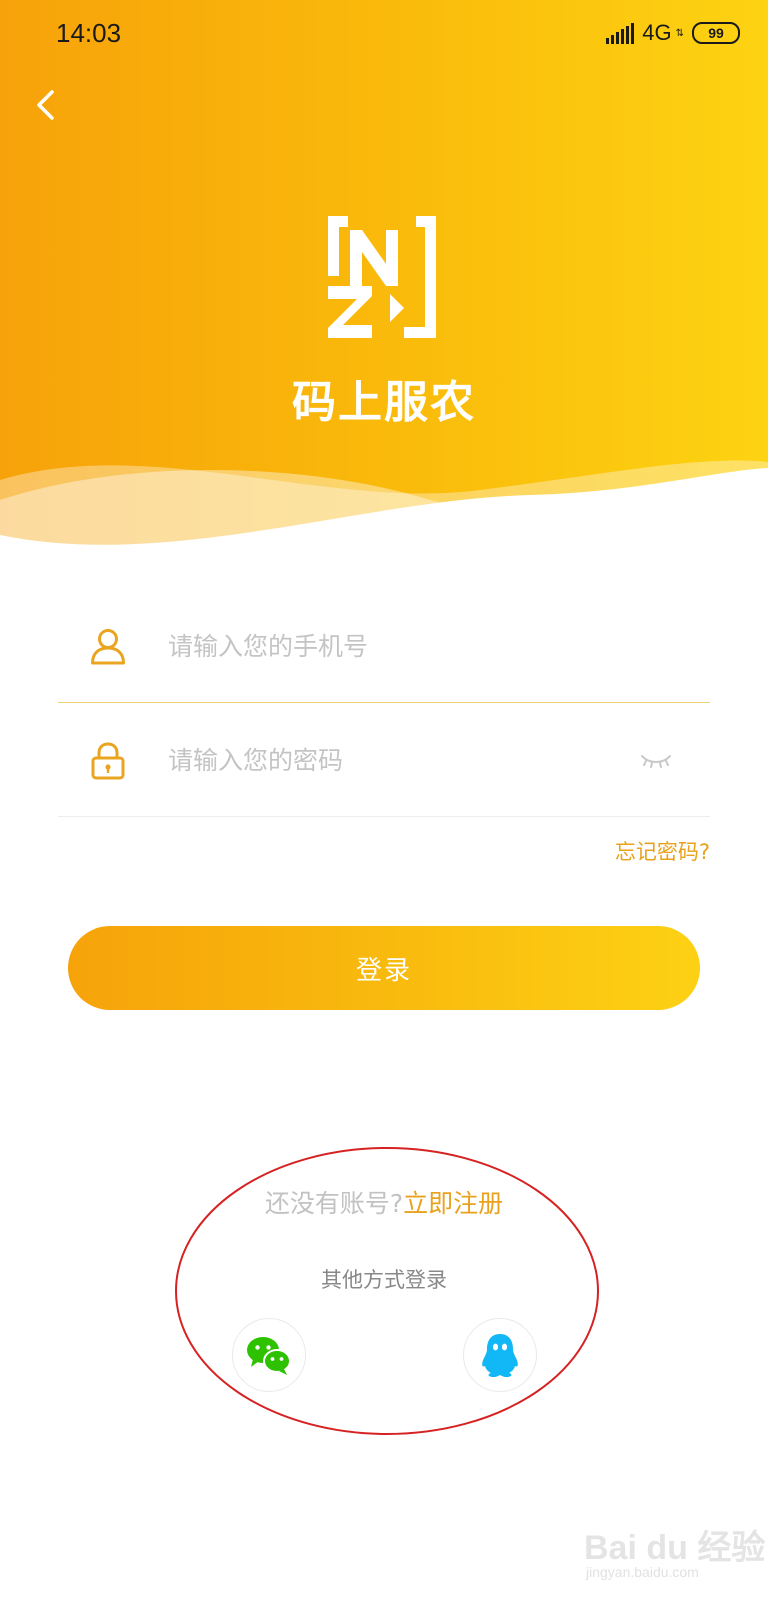 The width and height of the screenshot is (768, 1600). What do you see at coordinates (716, 33) in the screenshot?
I see `battery-icon: 99` at bounding box center [716, 33].